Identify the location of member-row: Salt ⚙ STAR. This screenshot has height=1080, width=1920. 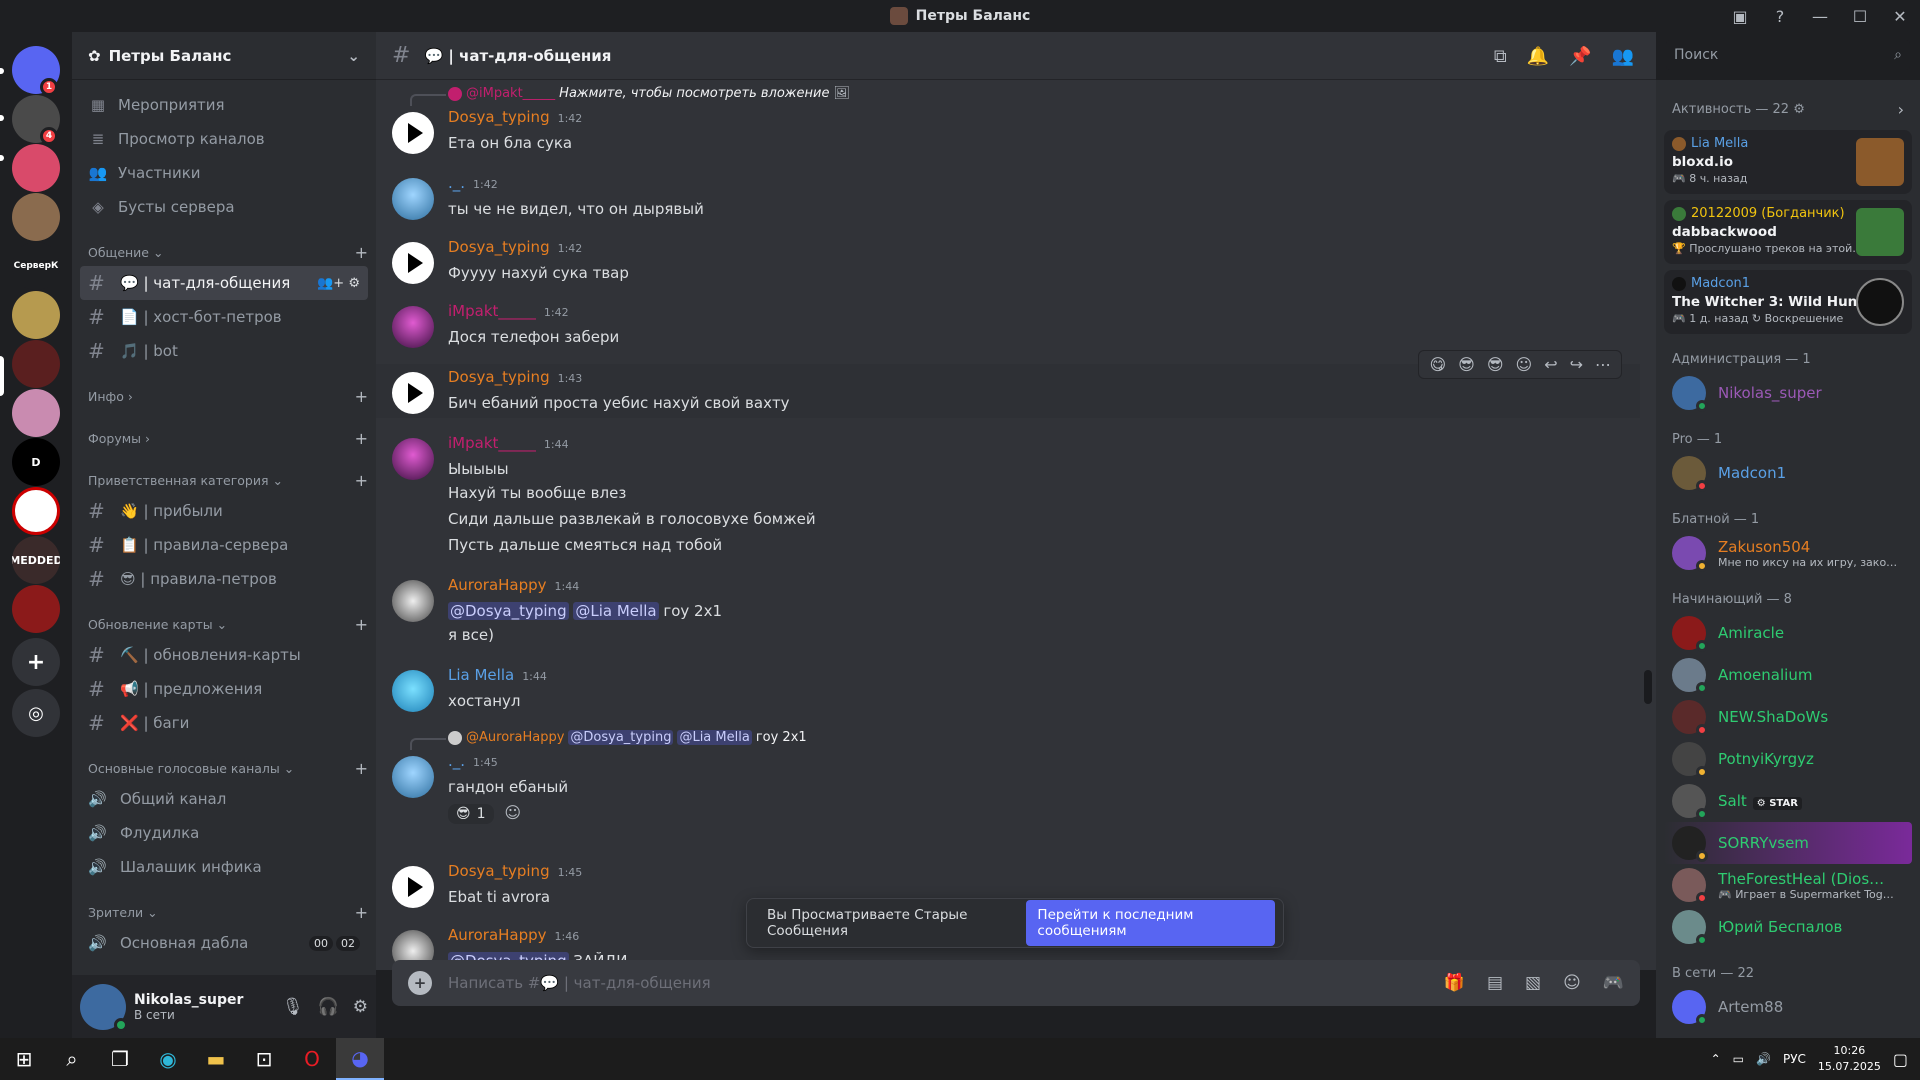
(1788, 801).